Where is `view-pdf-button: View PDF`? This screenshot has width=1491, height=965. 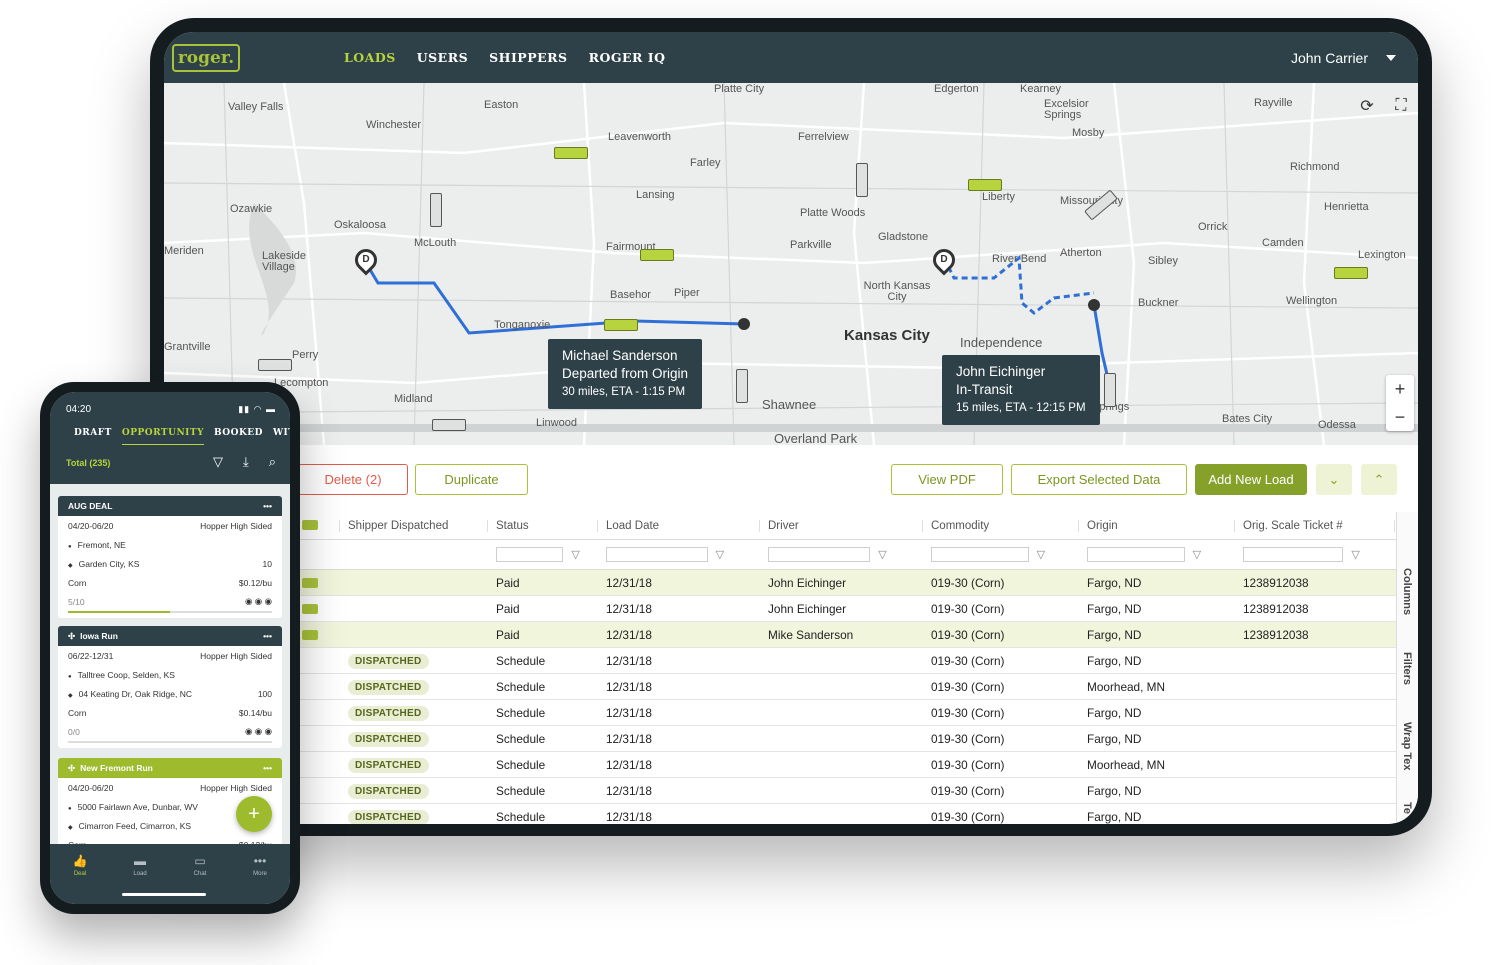
view-pdf-button: View PDF is located at coordinates (947, 479).